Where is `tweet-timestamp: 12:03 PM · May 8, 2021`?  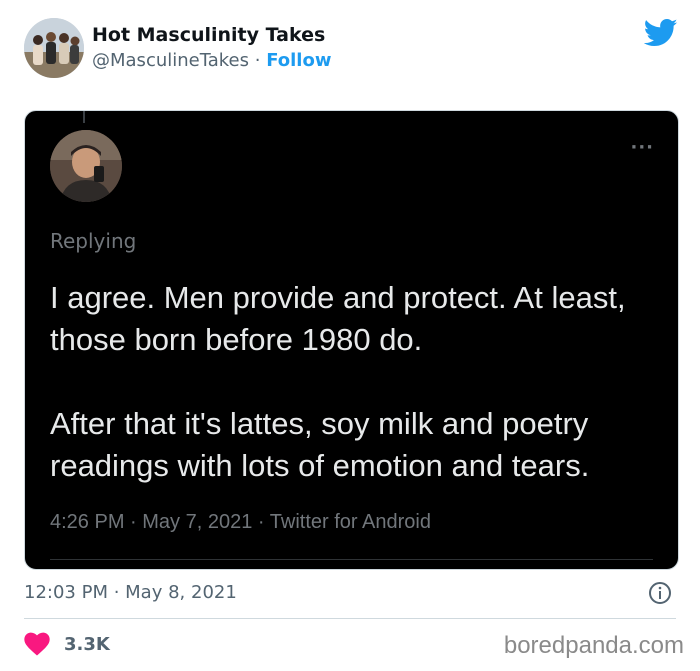 tweet-timestamp: 12:03 PM · May 8, 2021 is located at coordinates (130, 592).